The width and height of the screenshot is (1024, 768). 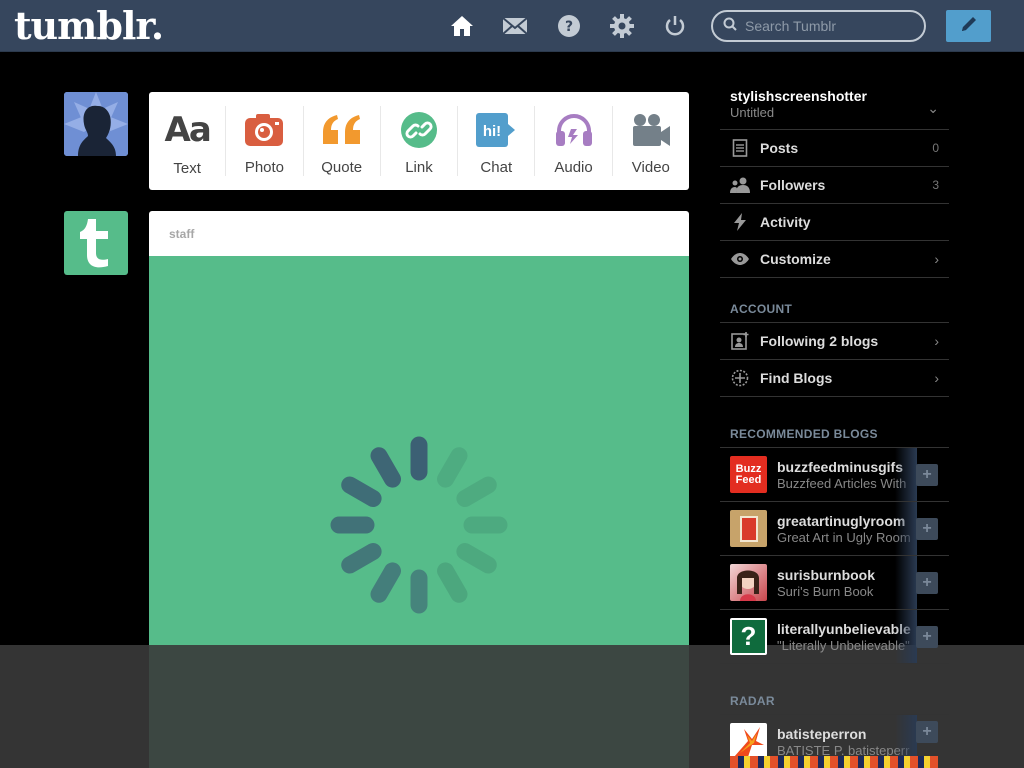 I want to click on sidebar-item-customize: Customize ›, so click(x=834, y=259).